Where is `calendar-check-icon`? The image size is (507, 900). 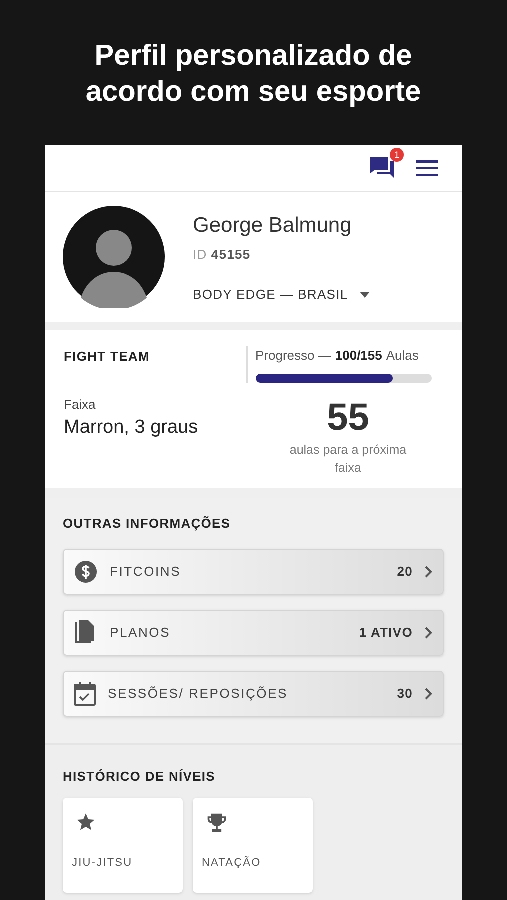 calendar-check-icon is located at coordinates (85, 694).